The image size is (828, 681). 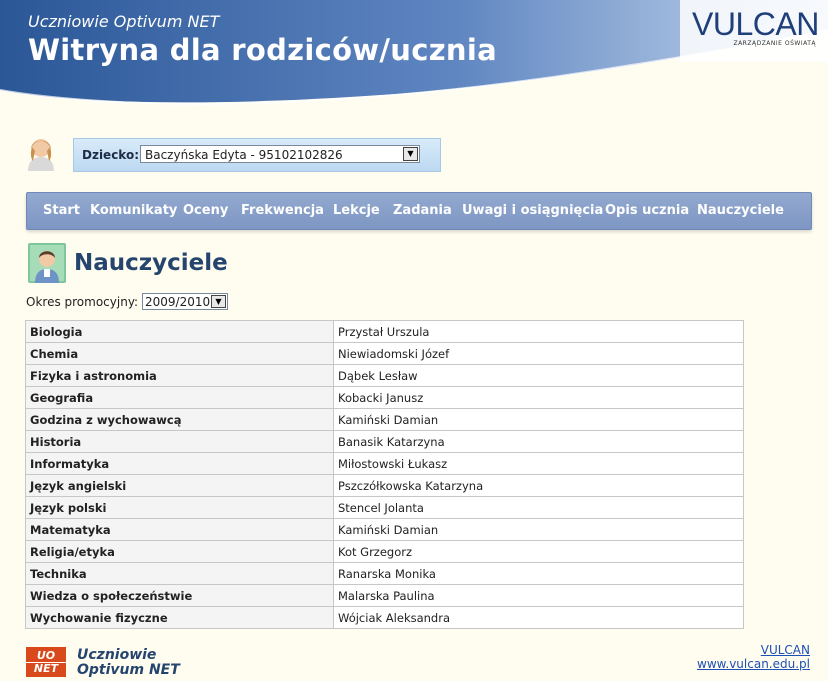 I want to click on nav-item-oceny: Oceny, so click(x=205, y=210).